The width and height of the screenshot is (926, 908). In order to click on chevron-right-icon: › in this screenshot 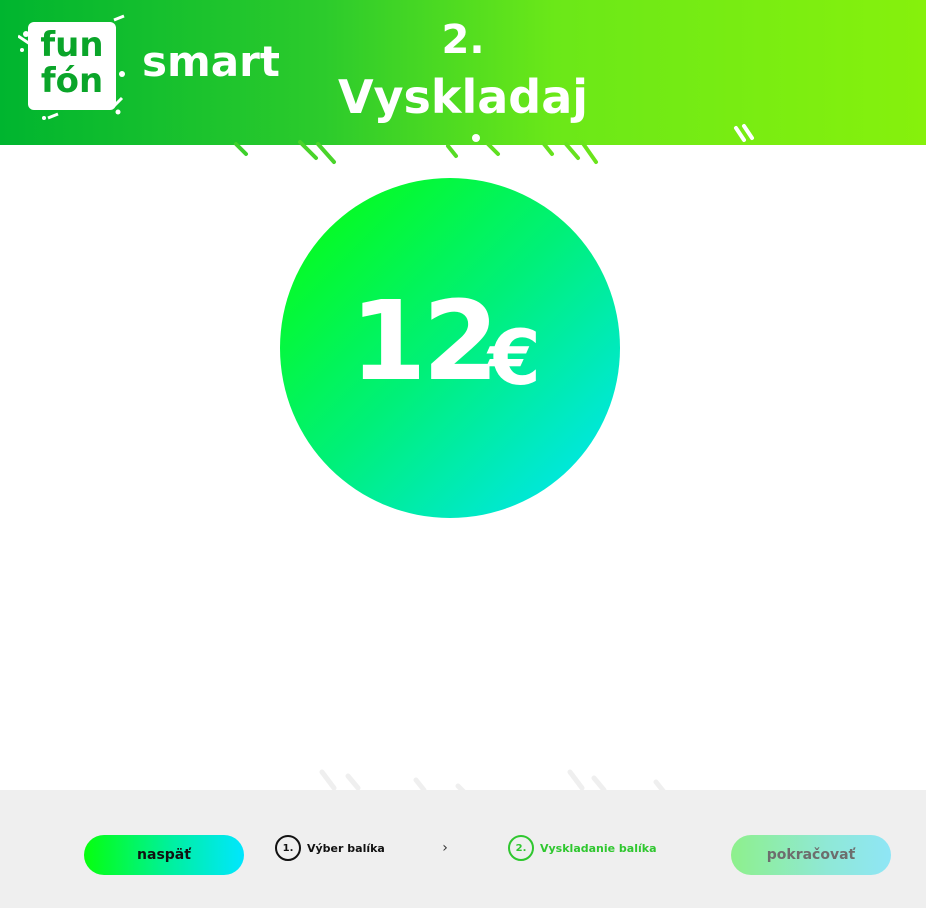, I will do `click(445, 848)`.